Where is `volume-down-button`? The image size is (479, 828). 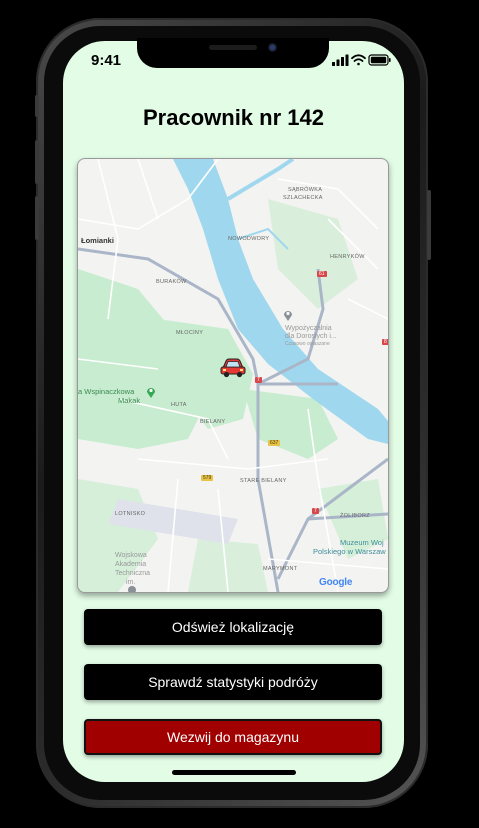
volume-down-button is located at coordinates (37, 218).